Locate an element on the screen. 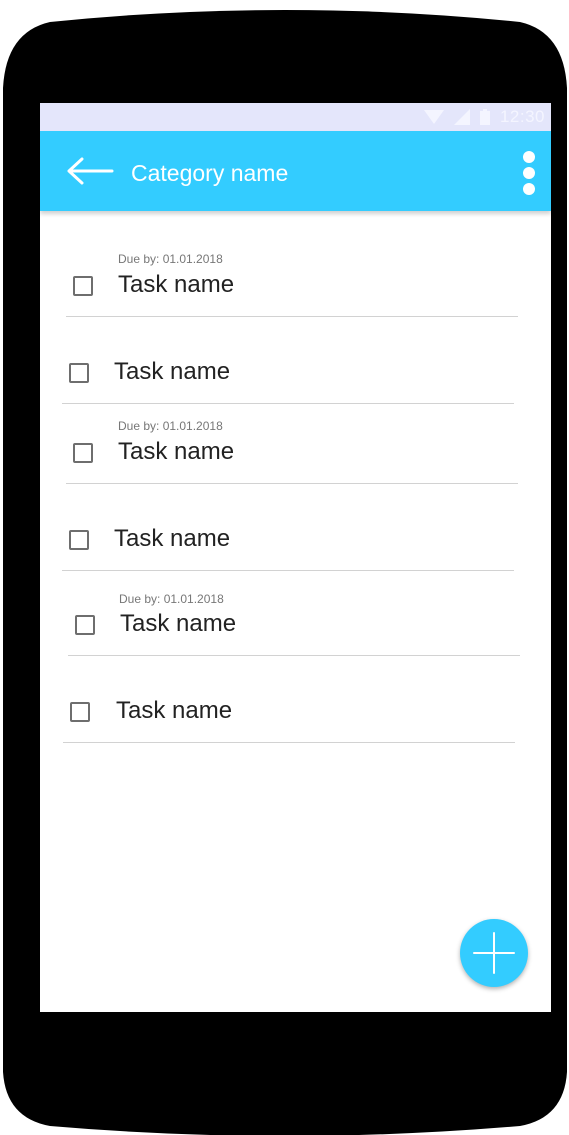 Image resolution: width=569 pixels, height=1135 pixels. back-button is located at coordinates (90, 171).